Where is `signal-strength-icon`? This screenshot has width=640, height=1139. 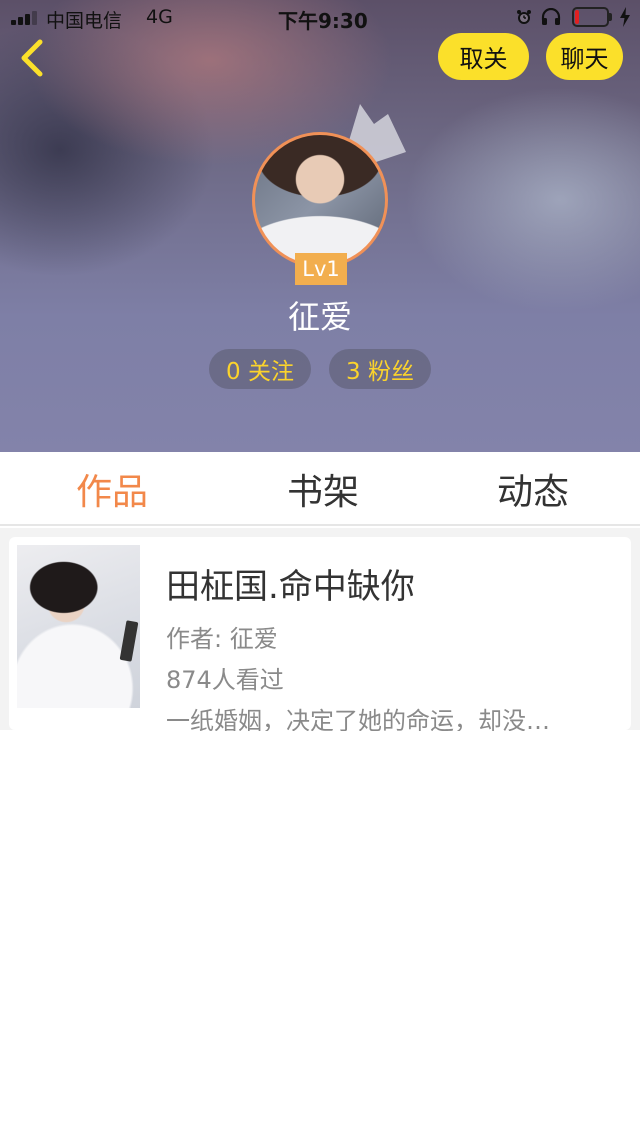 signal-strength-icon is located at coordinates (26, 17).